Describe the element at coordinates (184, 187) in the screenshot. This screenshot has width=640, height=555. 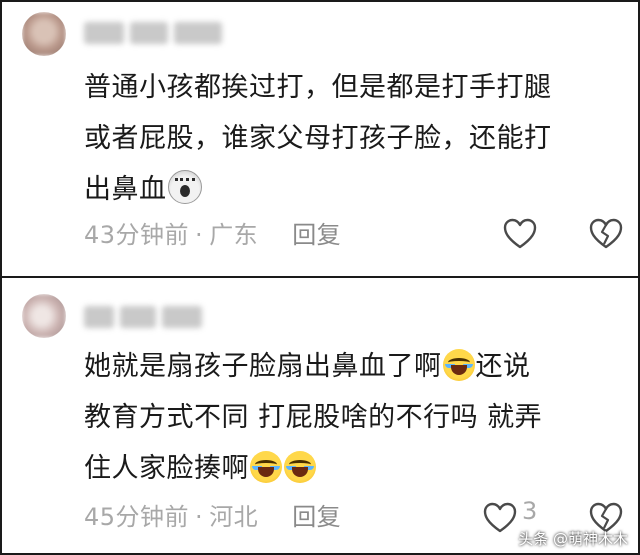
I see `shocked-emoji-icon` at that location.